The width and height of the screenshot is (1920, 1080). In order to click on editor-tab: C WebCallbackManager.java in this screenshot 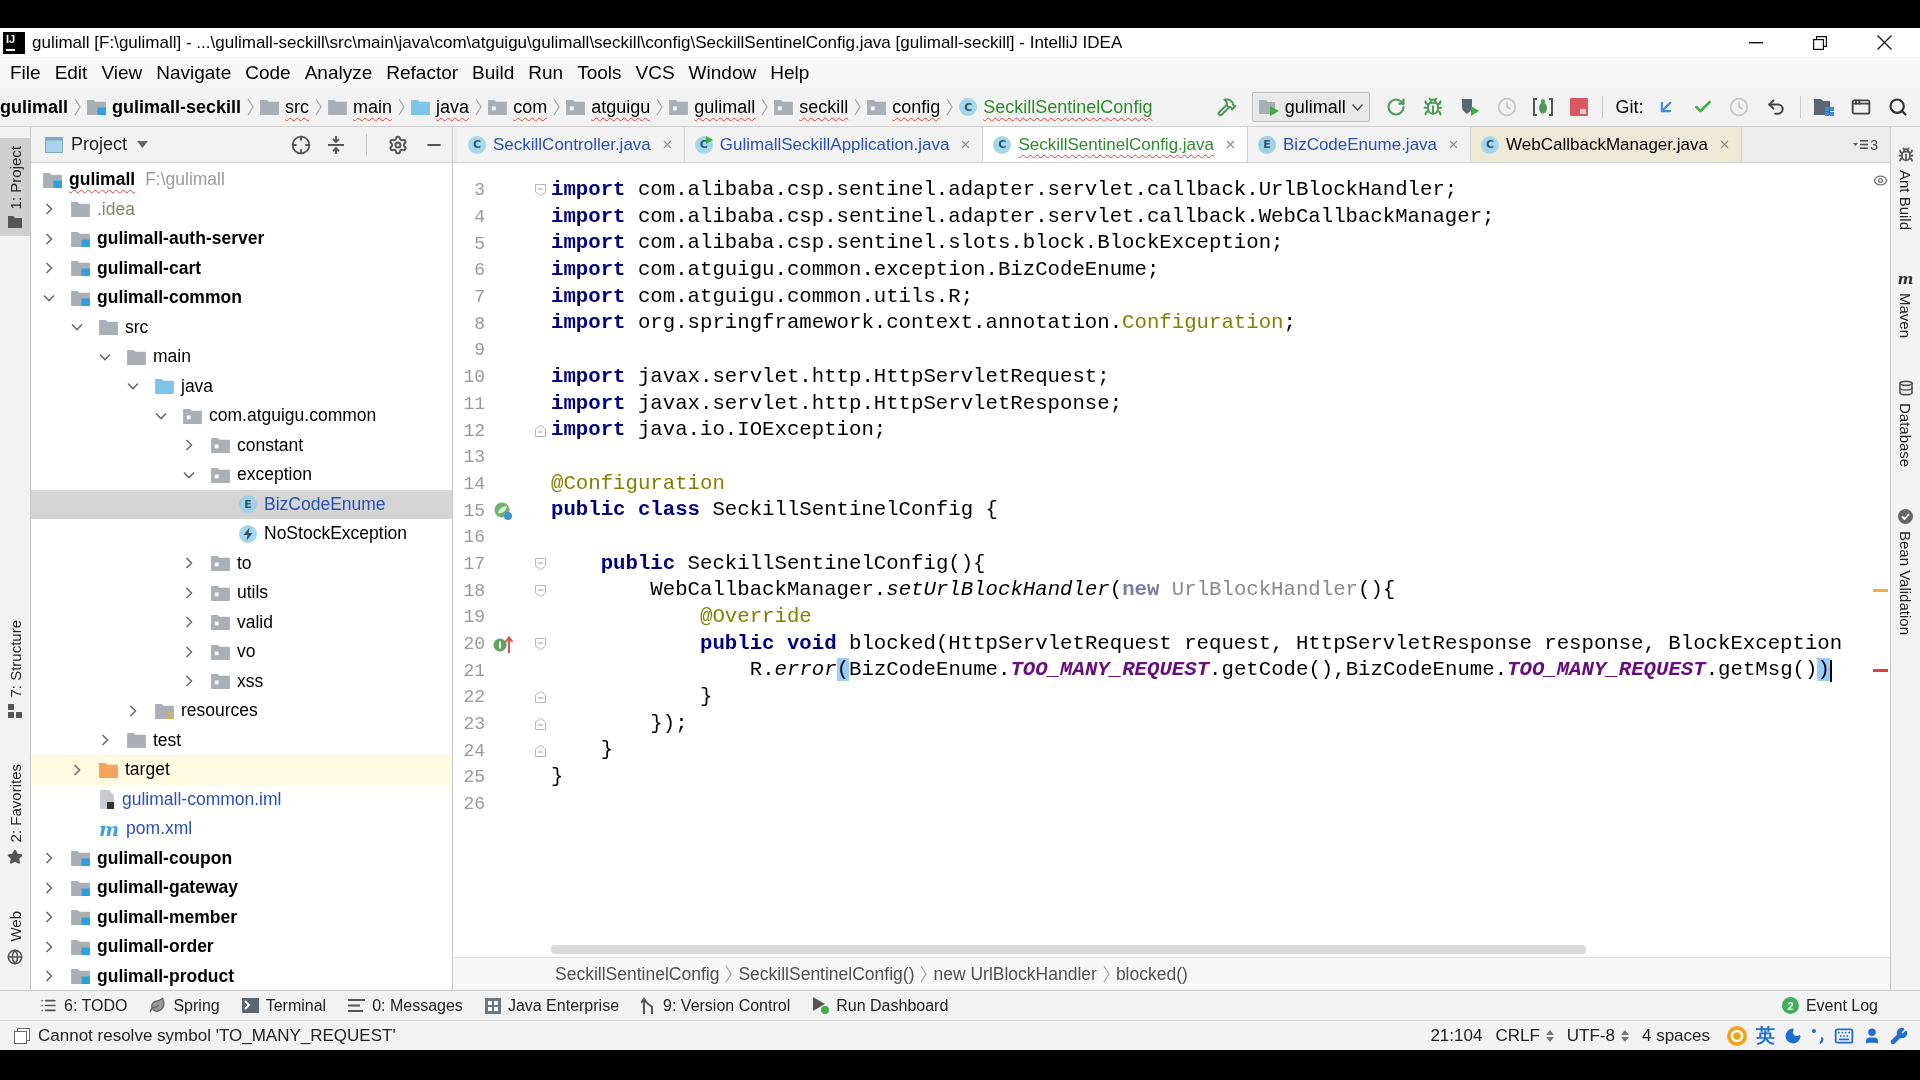, I will do `click(1606, 144)`.